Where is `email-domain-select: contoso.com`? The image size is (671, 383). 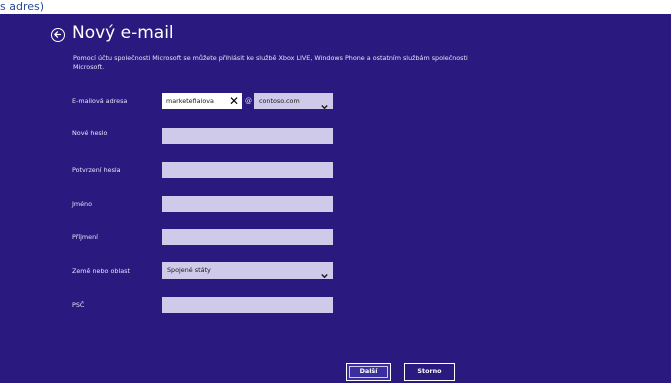 email-domain-select: contoso.com is located at coordinates (293, 101).